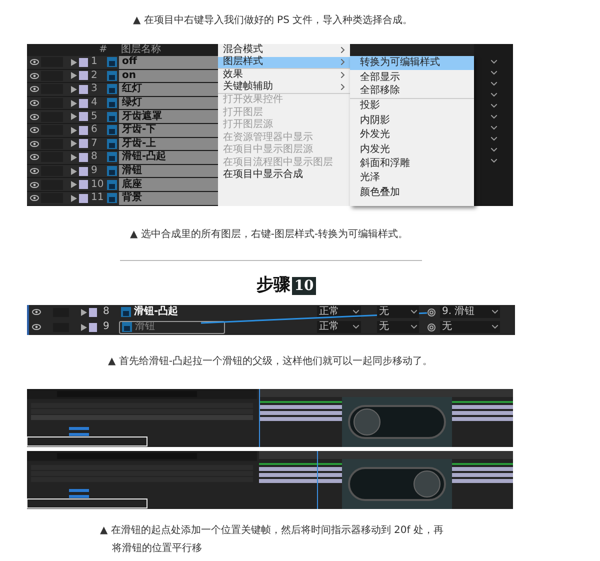 This screenshot has height=561, width=600. I want to click on menu-item: 关键帧辅助, so click(284, 88).